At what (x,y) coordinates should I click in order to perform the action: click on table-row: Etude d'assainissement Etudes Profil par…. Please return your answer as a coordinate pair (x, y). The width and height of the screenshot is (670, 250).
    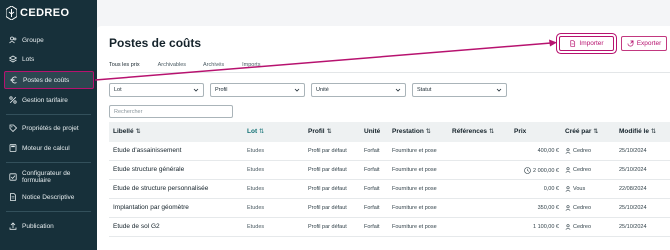
    Looking at the image, I should click on (389, 151).